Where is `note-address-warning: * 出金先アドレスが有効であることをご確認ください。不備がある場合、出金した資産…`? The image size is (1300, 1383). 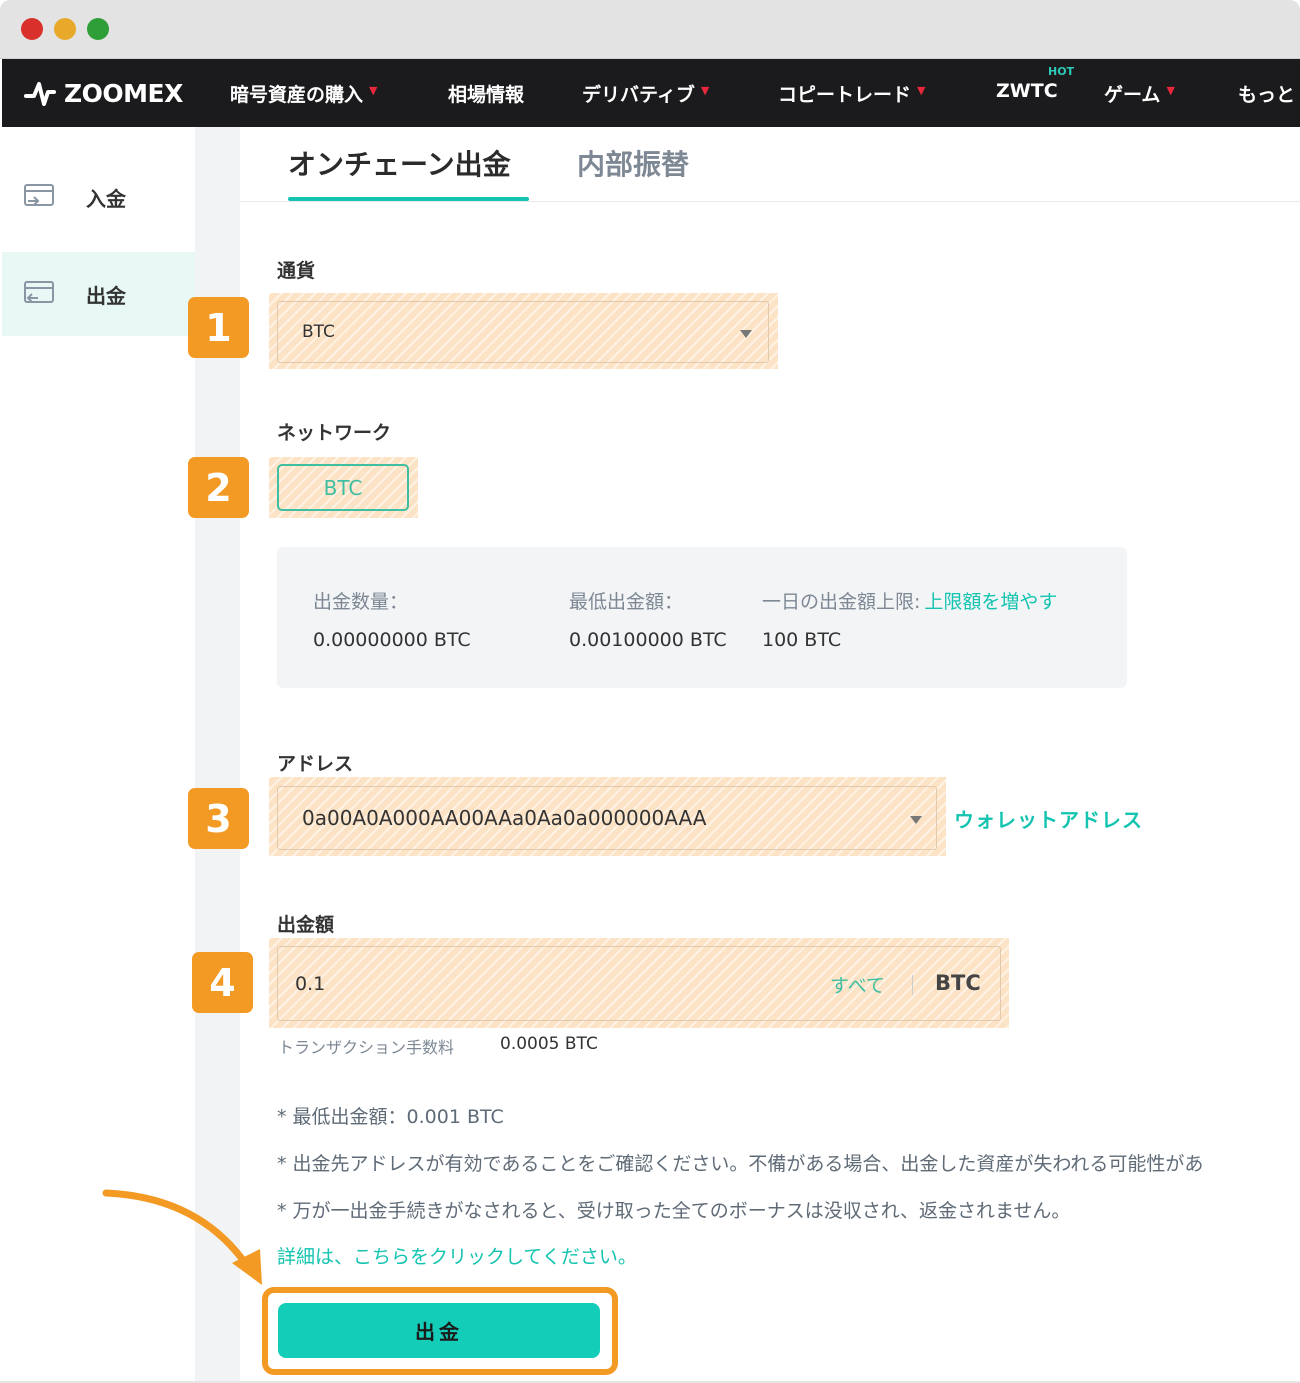
note-address-warning: * 出金先アドレスが有効であることをご確認ください。不備がある場合、出金した資産… is located at coordinates (740, 1164).